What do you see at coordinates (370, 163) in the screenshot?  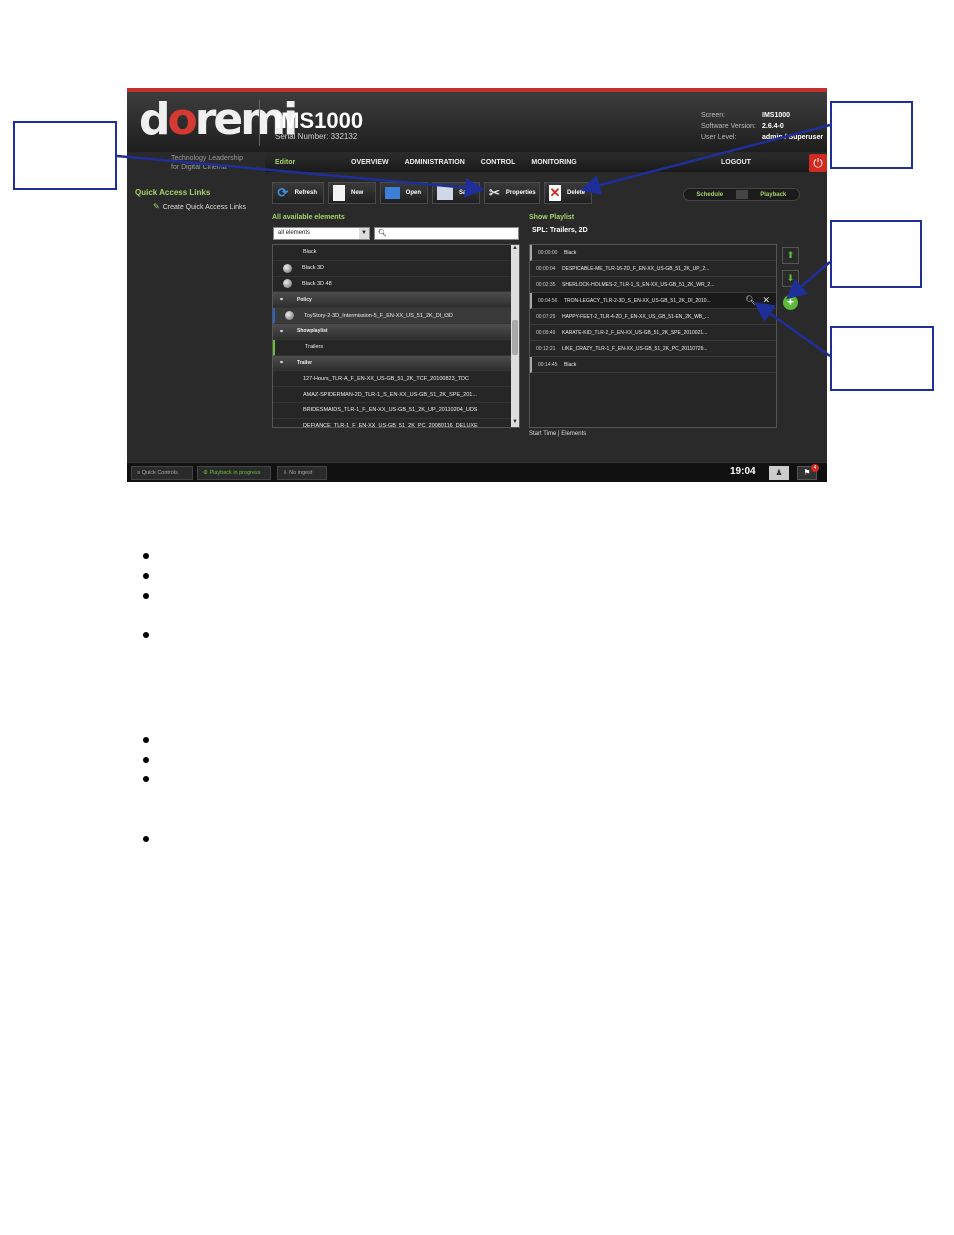 I see `nav-overview: OVERVIEW` at bounding box center [370, 163].